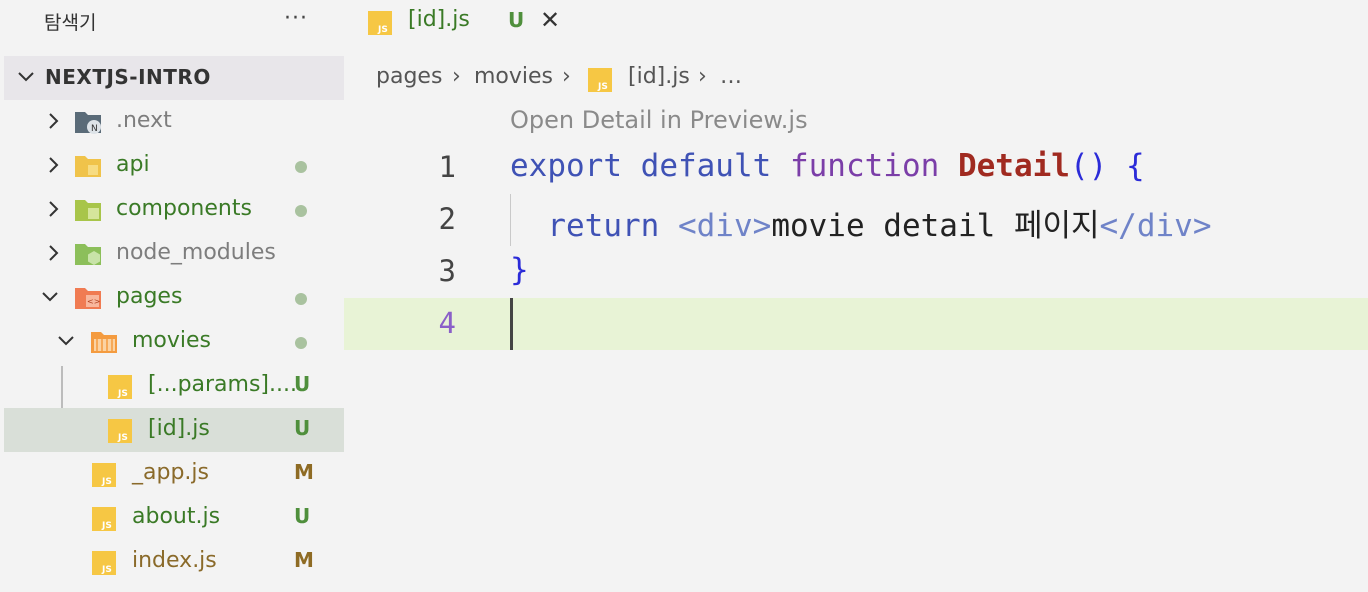 The width and height of the screenshot is (1368, 592). I want to click on line-number: 2, so click(447, 219).